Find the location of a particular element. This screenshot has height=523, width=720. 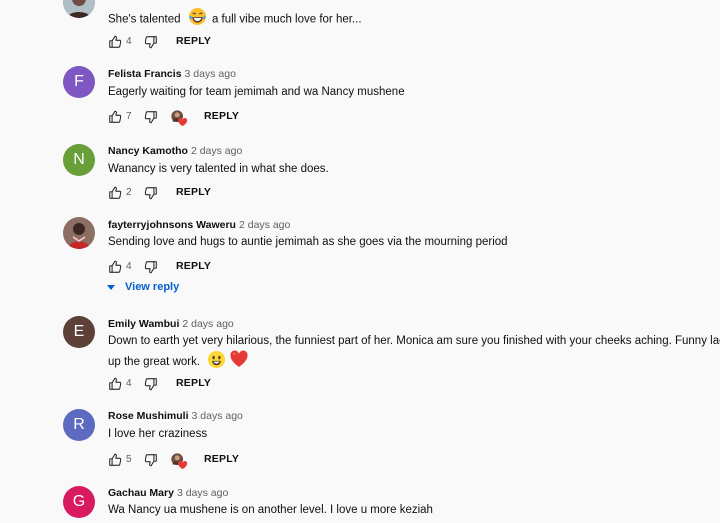

comment-text-line2: up the great work. is located at coordinates (178, 362).